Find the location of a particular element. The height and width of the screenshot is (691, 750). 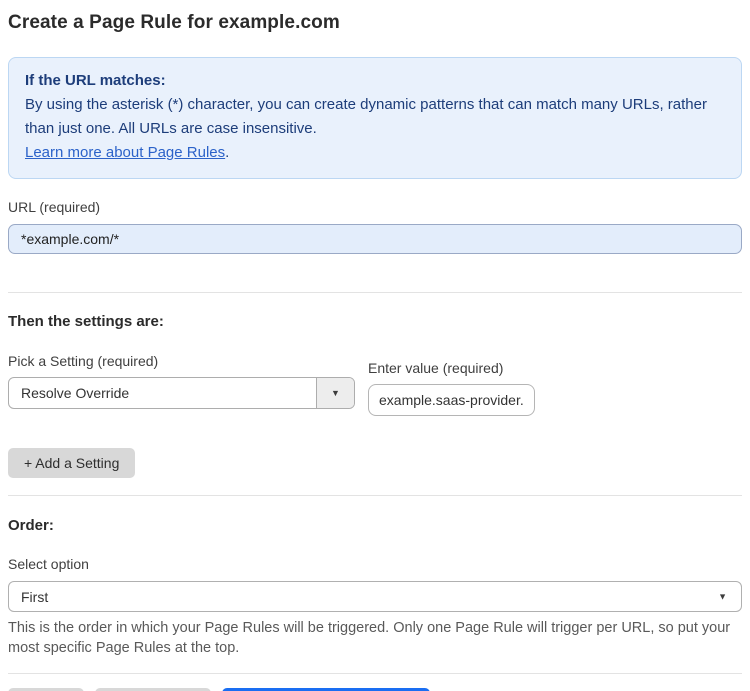

url-input is located at coordinates (375, 239).